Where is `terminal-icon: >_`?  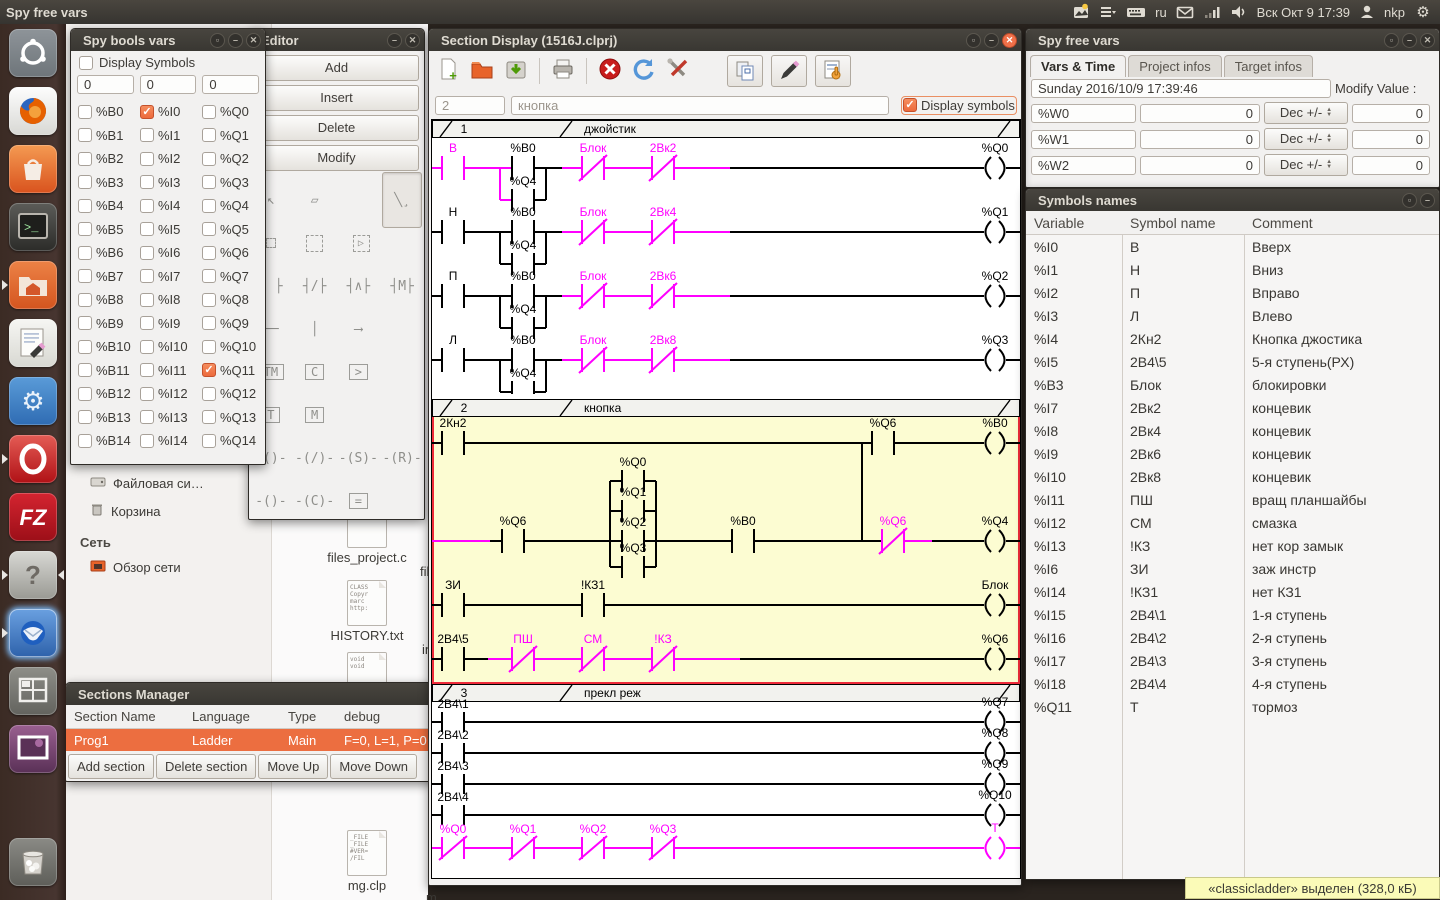 terminal-icon: >_ is located at coordinates (33, 227).